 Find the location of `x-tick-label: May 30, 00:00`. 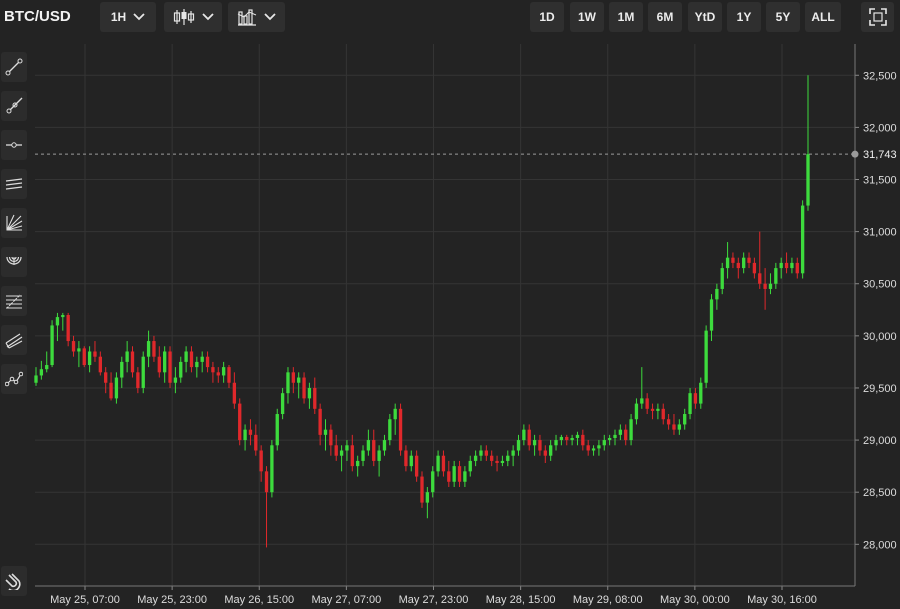

x-tick-label: May 30, 00:00 is located at coordinates (695, 600).